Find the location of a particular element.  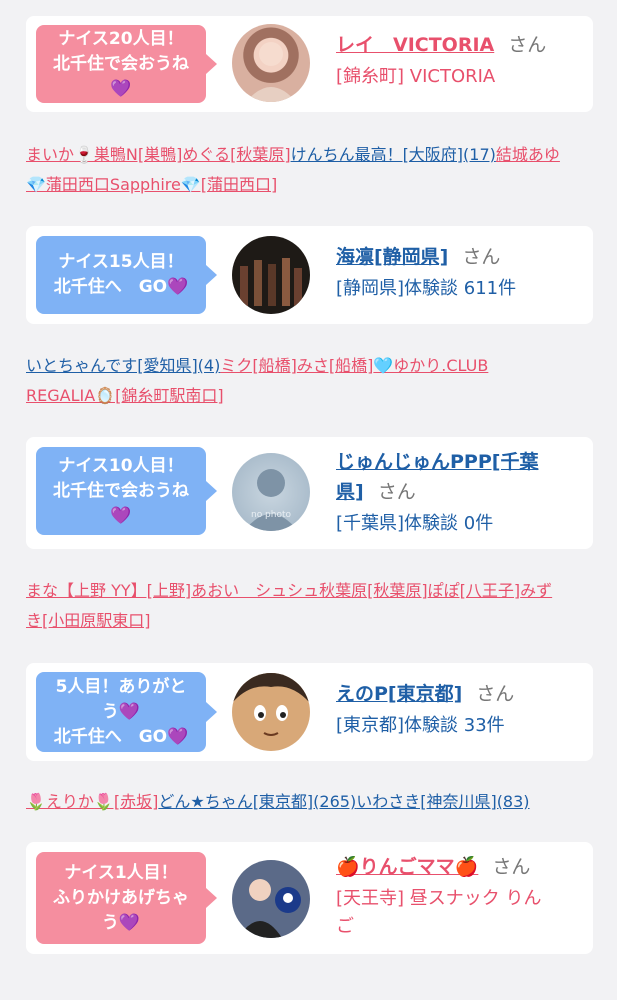

activity-link: 🌷えりか🌷[赤坂] is located at coordinates (92, 801).